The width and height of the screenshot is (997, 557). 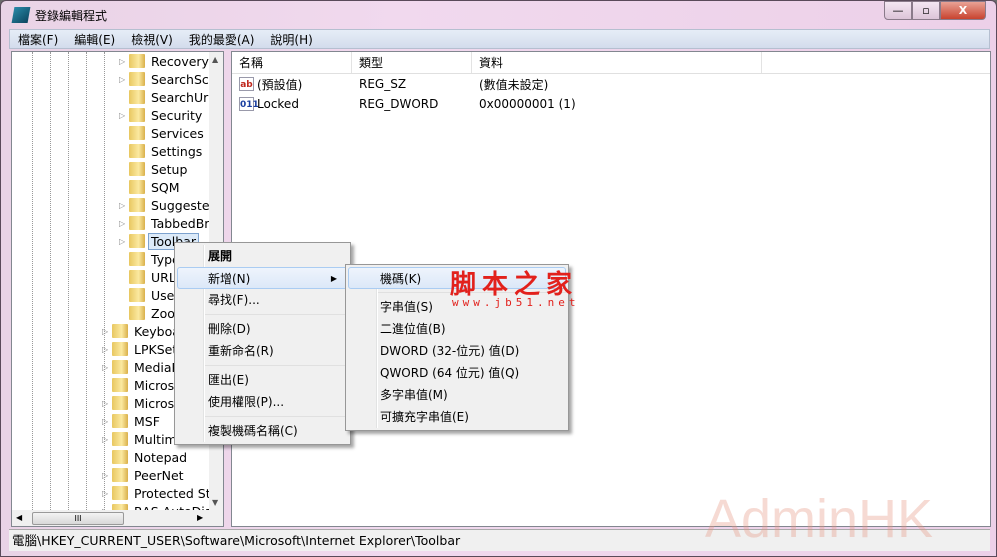 I want to click on menu-item-label: 匯出(E), so click(x=228, y=380).